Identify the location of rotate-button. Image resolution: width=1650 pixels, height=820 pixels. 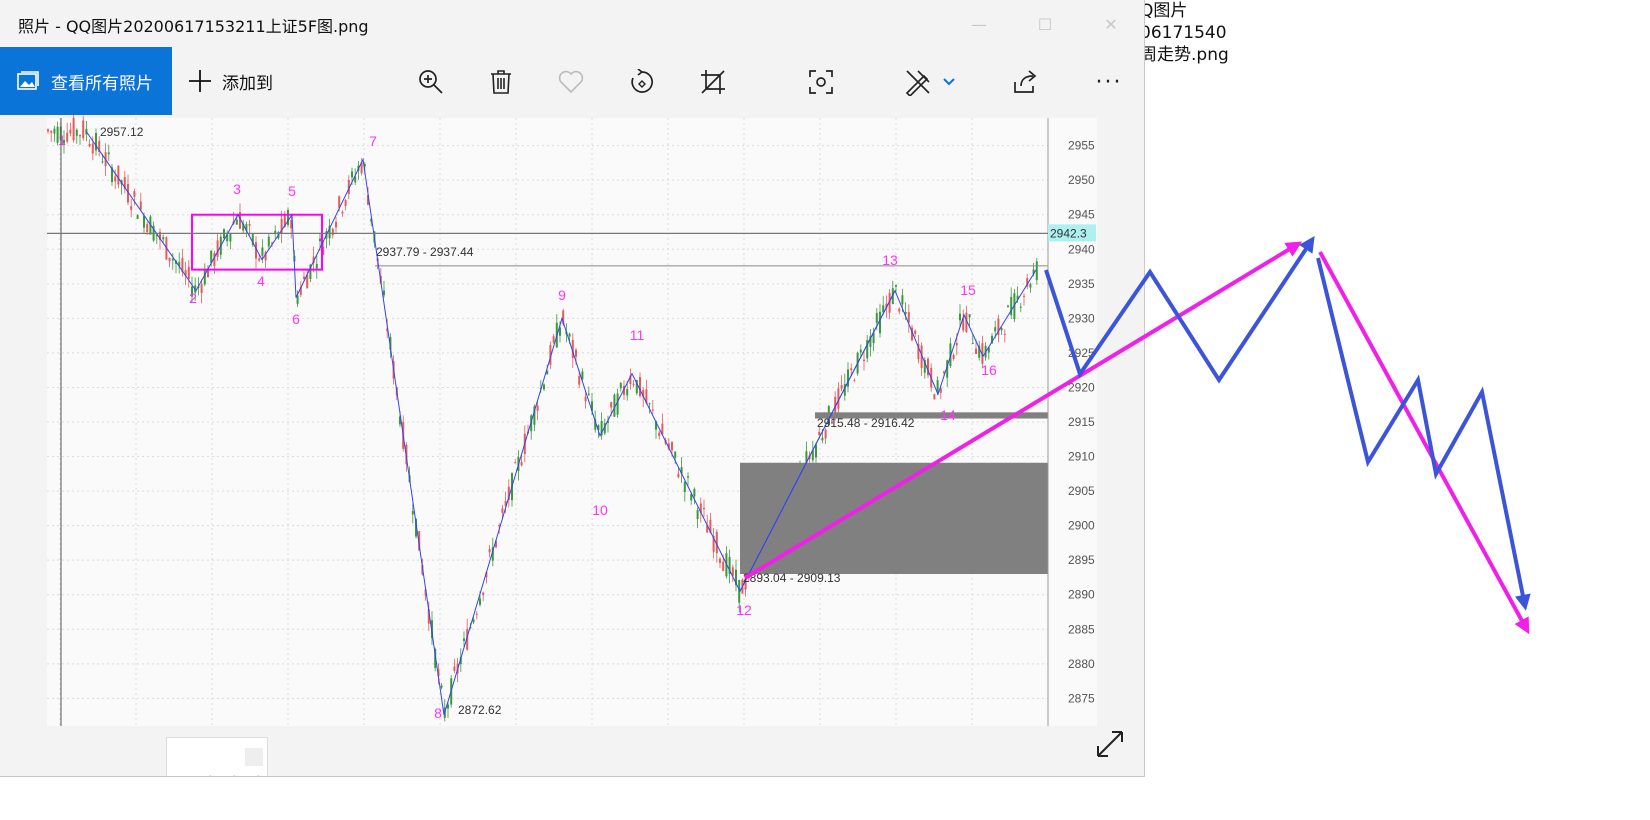
(642, 82).